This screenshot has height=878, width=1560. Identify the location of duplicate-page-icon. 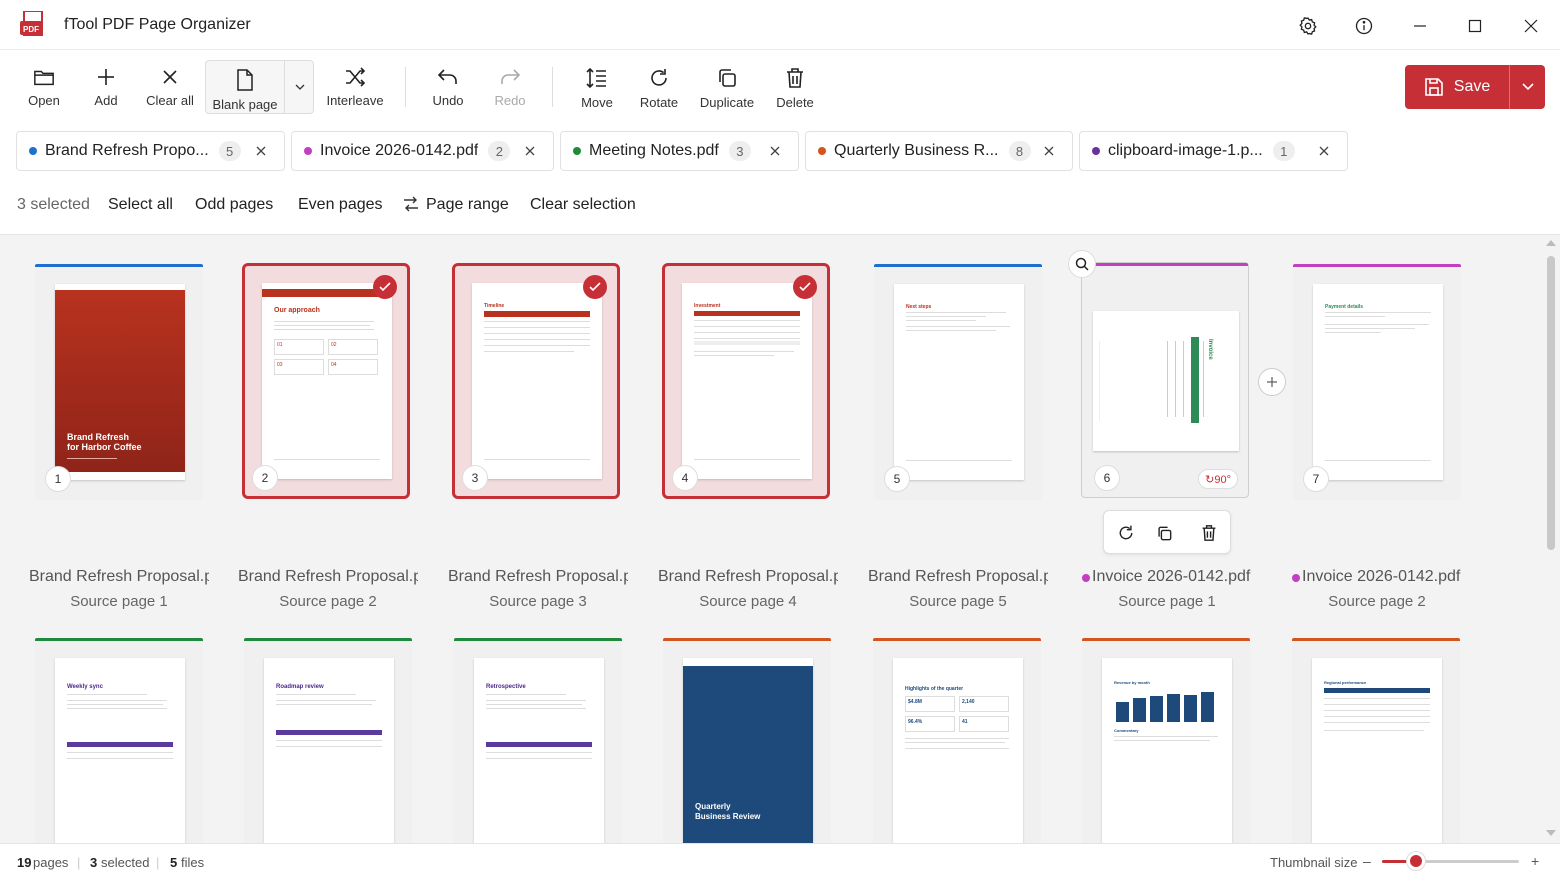
(1164, 533).